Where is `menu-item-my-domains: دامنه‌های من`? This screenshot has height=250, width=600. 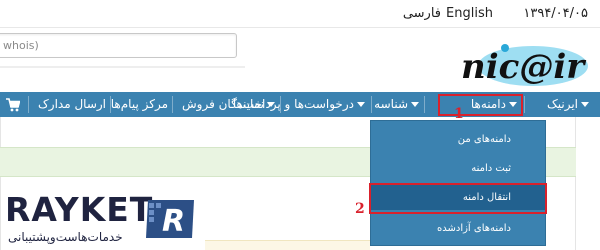 menu-item-my-domains: دامنه‌های من is located at coordinates (458, 139).